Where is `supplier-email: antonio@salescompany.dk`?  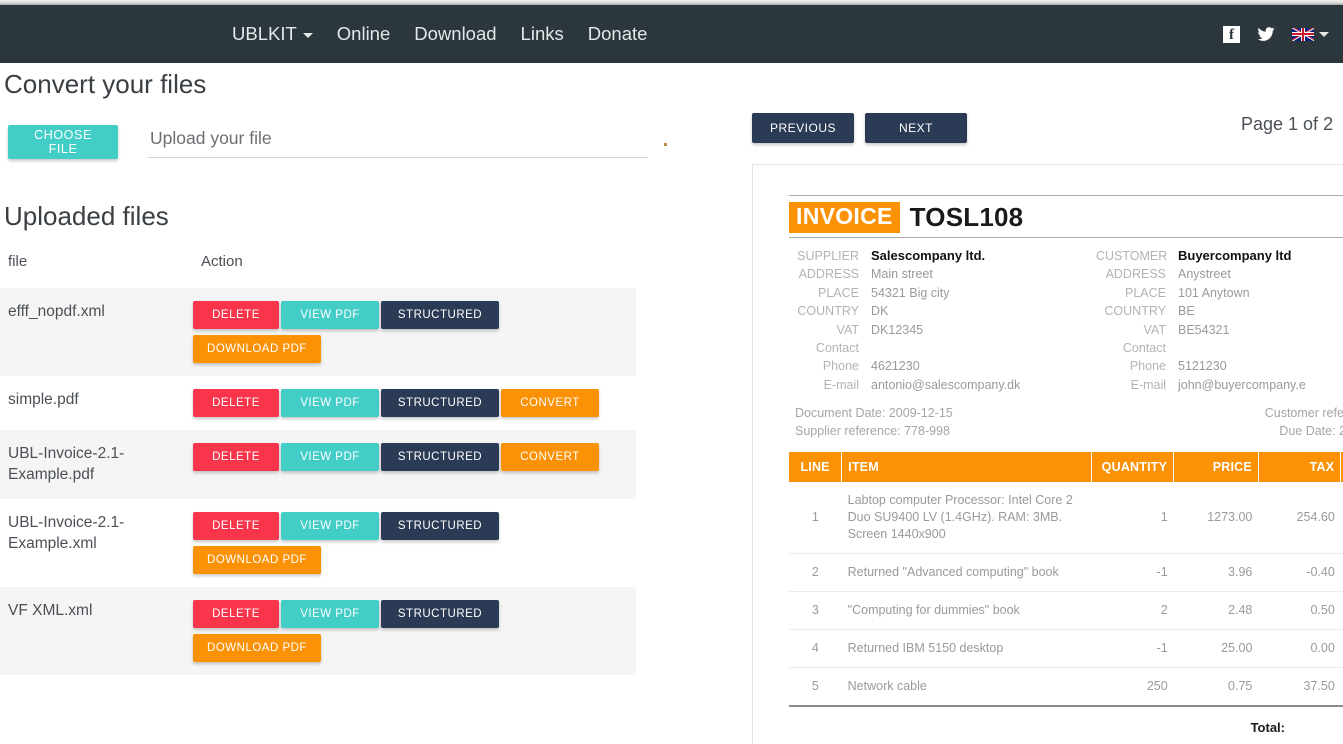
supplier-email: antonio@salescompany.dk is located at coordinates (946, 384).